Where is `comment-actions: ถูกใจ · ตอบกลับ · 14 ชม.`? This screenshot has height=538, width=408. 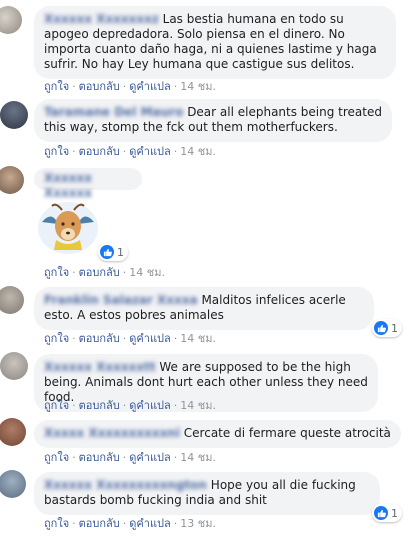 comment-actions: ถูกใจ · ตอบกลับ · 14 ชม. is located at coordinates (104, 272).